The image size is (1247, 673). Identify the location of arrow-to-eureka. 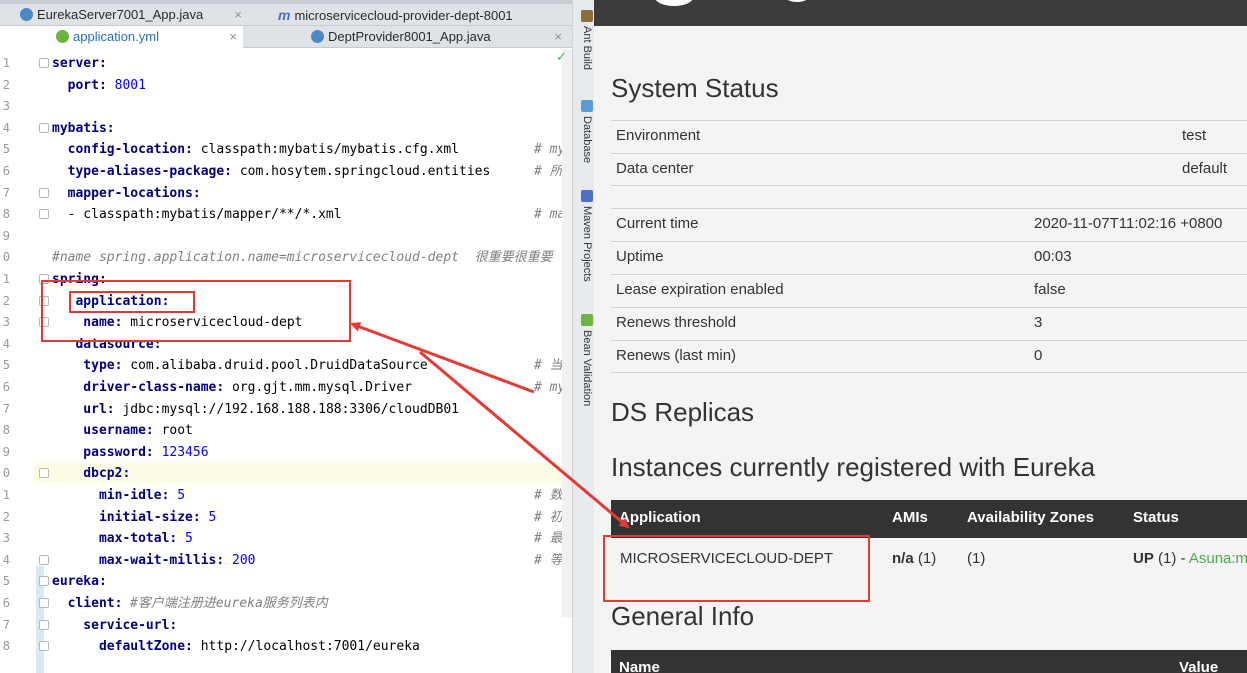
(524, 439).